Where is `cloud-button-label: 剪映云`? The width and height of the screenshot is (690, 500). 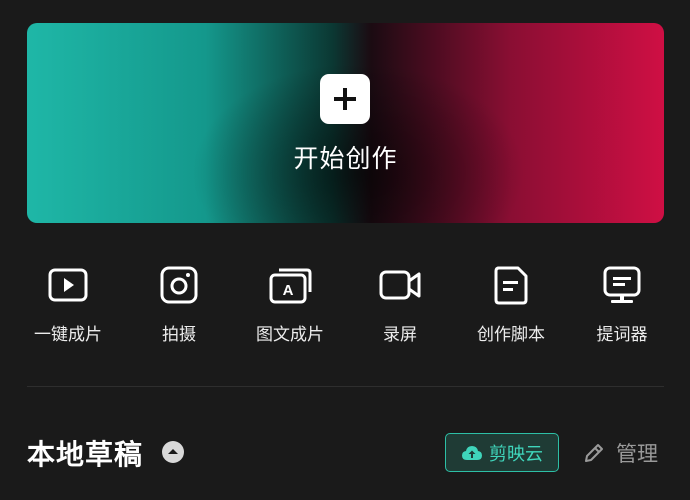 cloud-button-label: 剪映云 is located at coordinates (516, 454).